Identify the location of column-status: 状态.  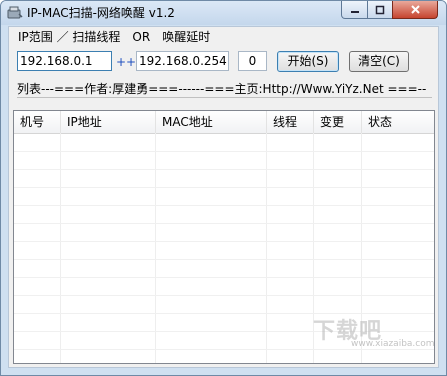
(398, 122).